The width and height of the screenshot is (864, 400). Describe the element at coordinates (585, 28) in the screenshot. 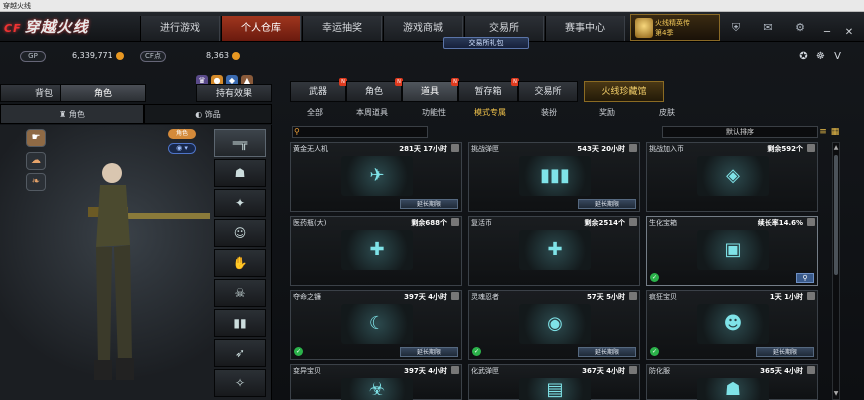

I see `nav-tab-events: 赛事中心` at that location.